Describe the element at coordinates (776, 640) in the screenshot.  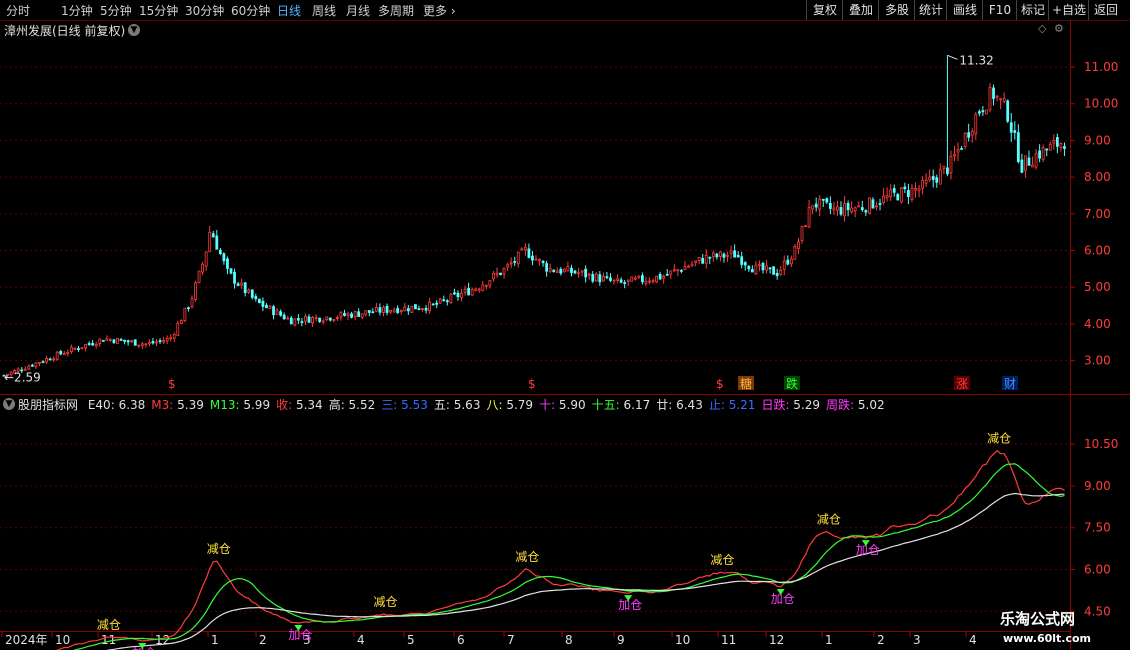
I see `x-axis-month-label: 12` at that location.